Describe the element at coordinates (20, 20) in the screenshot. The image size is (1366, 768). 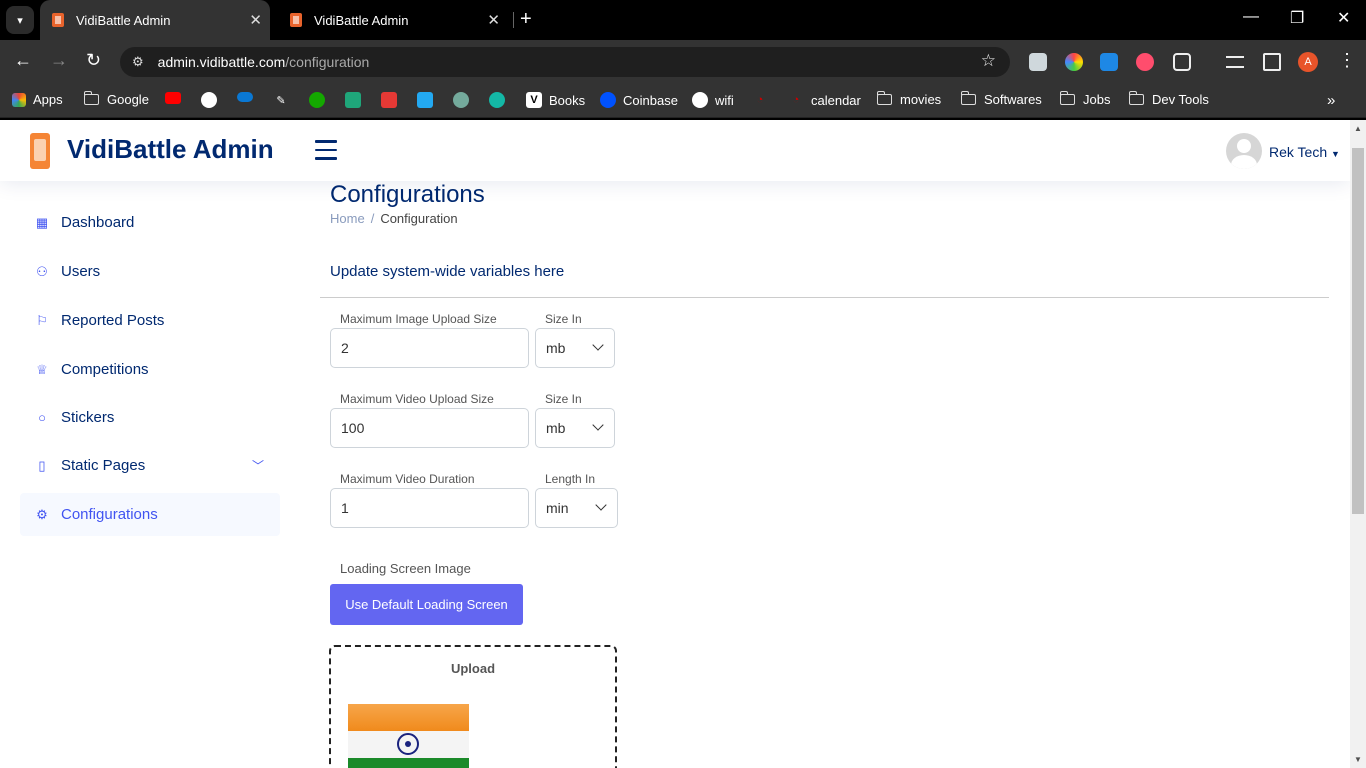
I see `tab-search-button: ▾` at that location.